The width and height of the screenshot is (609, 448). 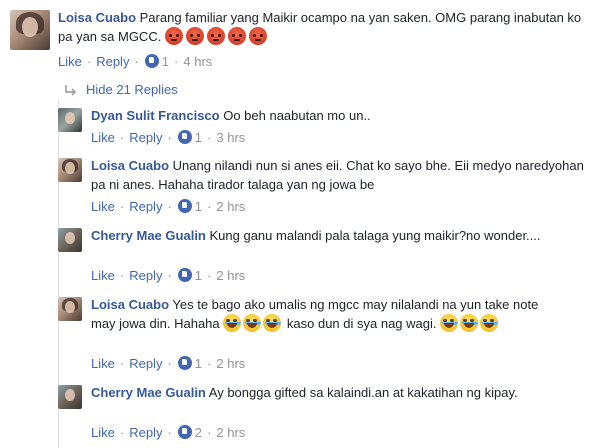 What do you see at coordinates (70, 89) in the screenshot?
I see `reply-arrow-icon` at bounding box center [70, 89].